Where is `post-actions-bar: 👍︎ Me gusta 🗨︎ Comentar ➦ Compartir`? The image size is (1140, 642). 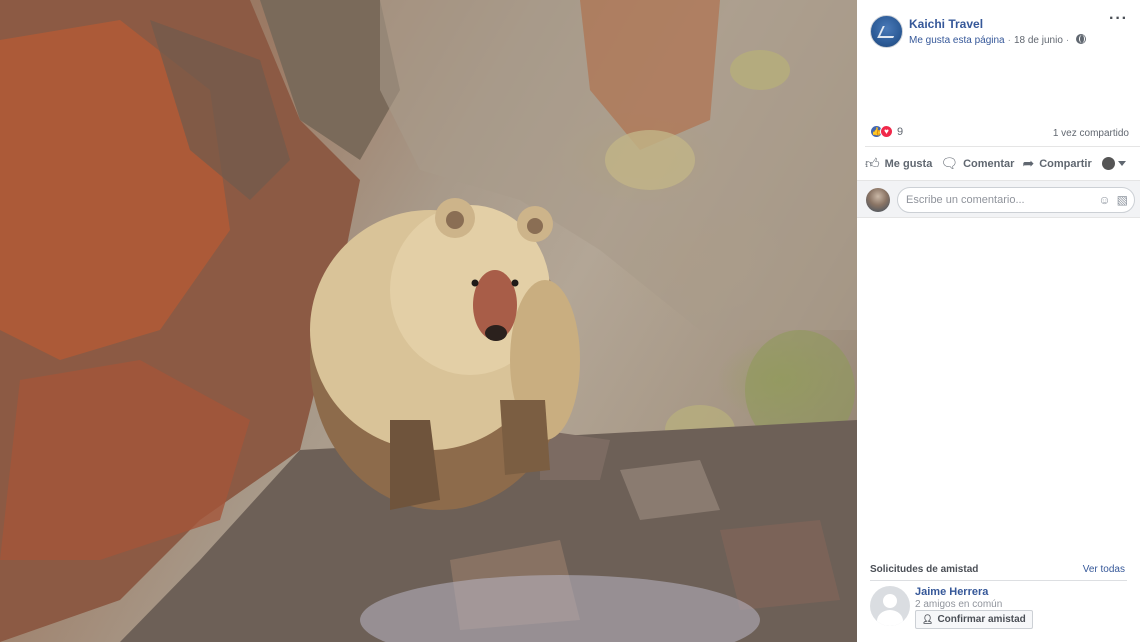
post-actions-bar: 👍︎ Me gusta 🗨︎ Comentar ➦ Compartir is located at coordinates (1002, 163).